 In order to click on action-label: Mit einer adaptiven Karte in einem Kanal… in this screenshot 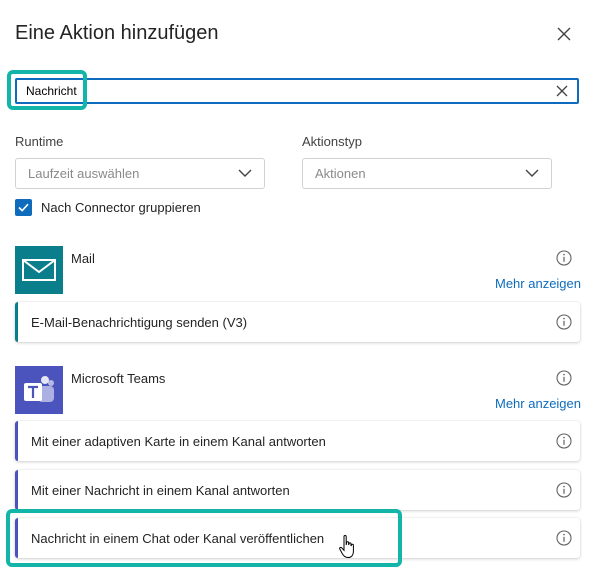, I will do `click(178, 441)`.